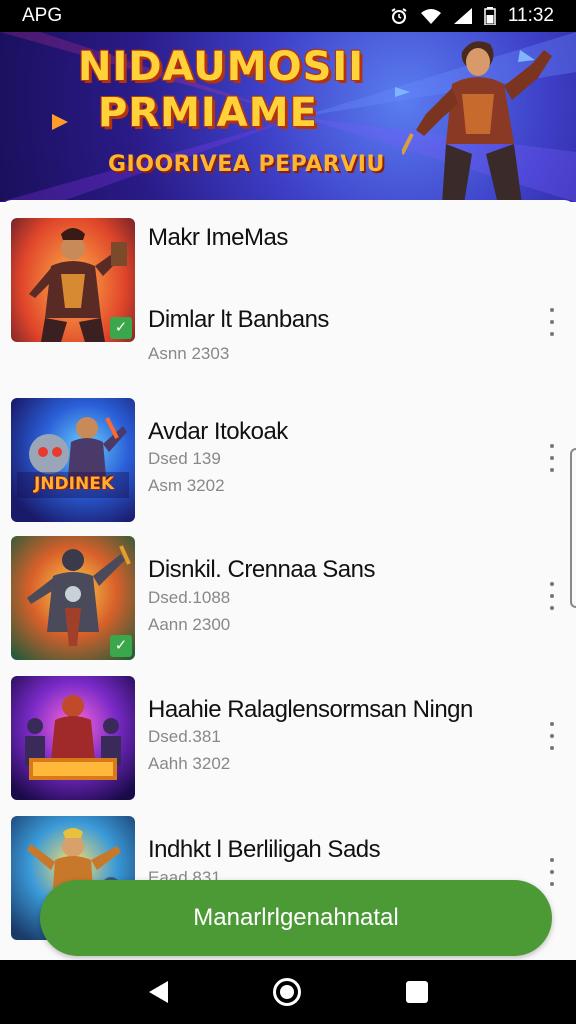 The height and width of the screenshot is (1024, 576). Describe the element at coordinates (296, 918) in the screenshot. I see `primary-action-button: Manarlrlgenahnatal` at that location.